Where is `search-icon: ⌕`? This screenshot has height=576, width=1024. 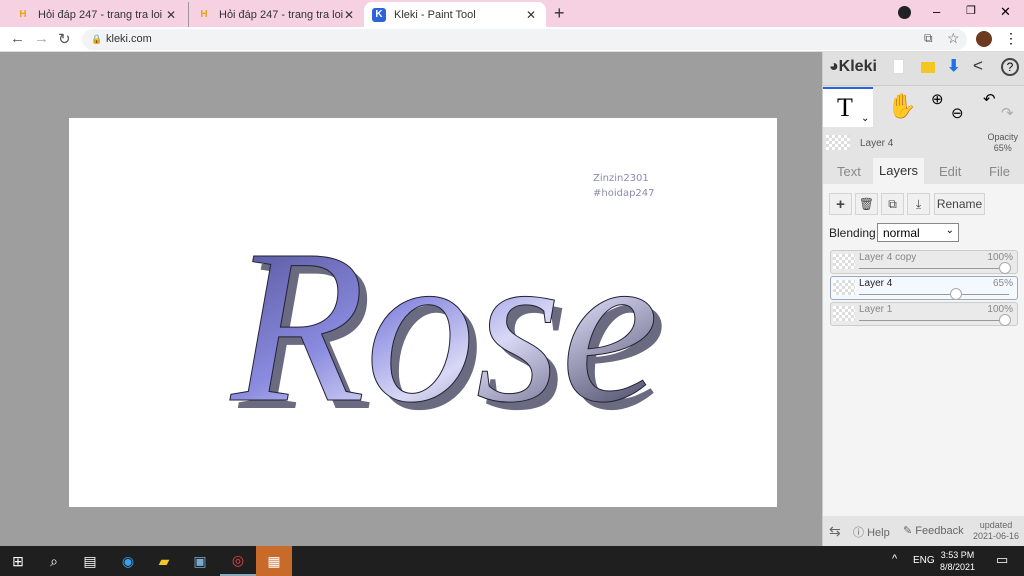 search-icon: ⌕ is located at coordinates (54, 561).